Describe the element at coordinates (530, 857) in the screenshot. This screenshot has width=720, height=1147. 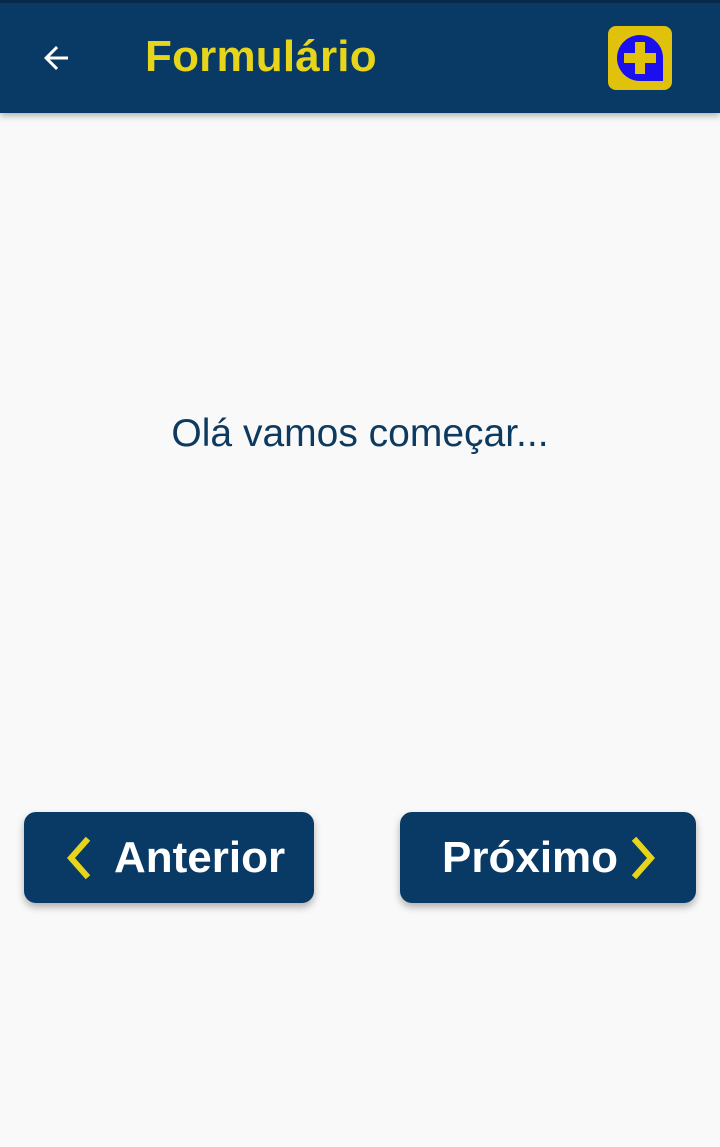
I see `next-button-label: Próximo` at that location.